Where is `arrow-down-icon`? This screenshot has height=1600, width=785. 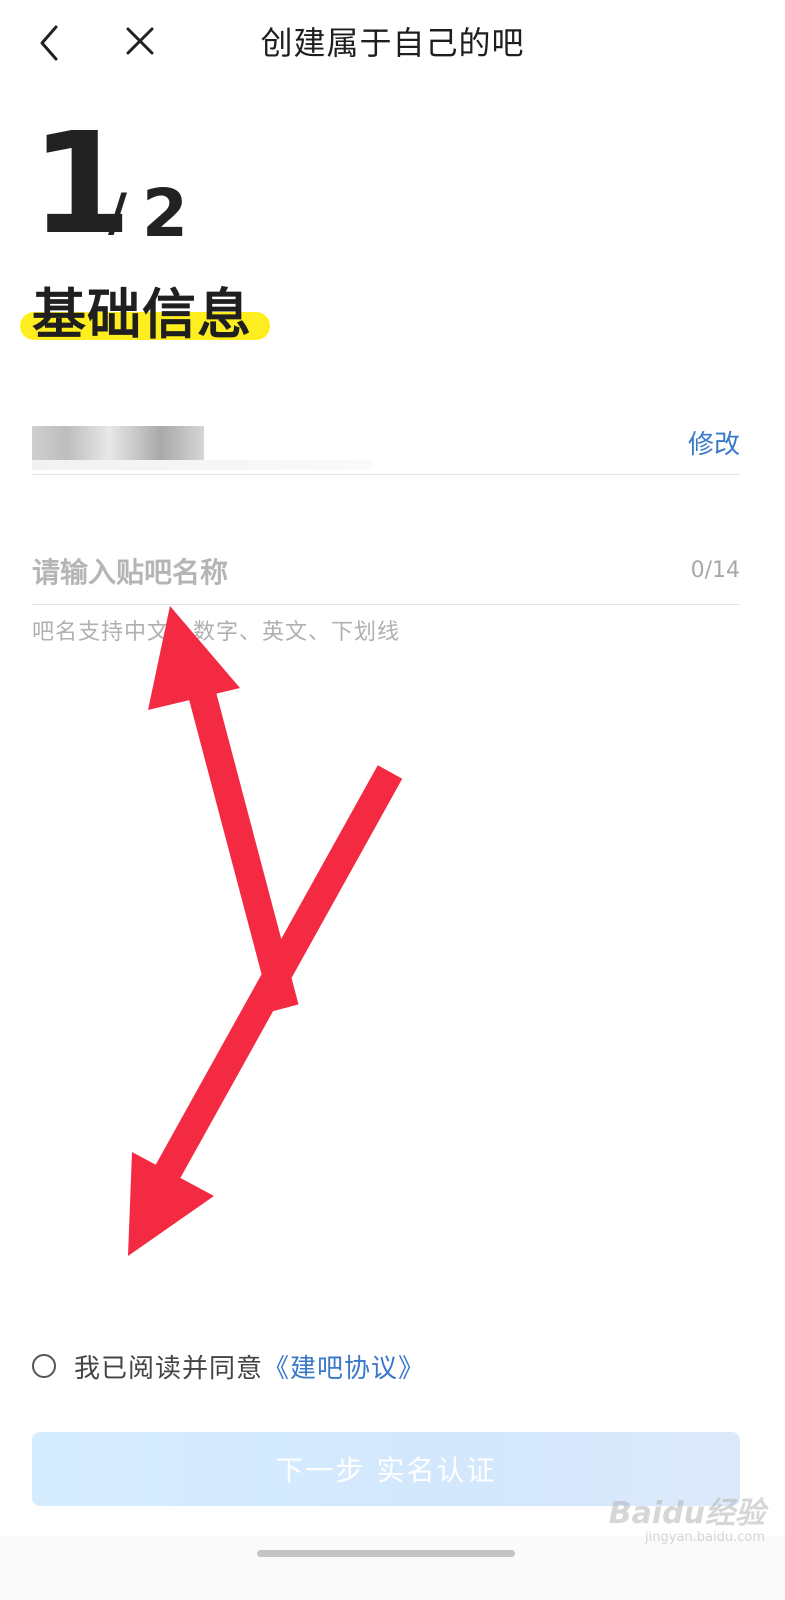 arrow-down-icon is located at coordinates (265, 1010).